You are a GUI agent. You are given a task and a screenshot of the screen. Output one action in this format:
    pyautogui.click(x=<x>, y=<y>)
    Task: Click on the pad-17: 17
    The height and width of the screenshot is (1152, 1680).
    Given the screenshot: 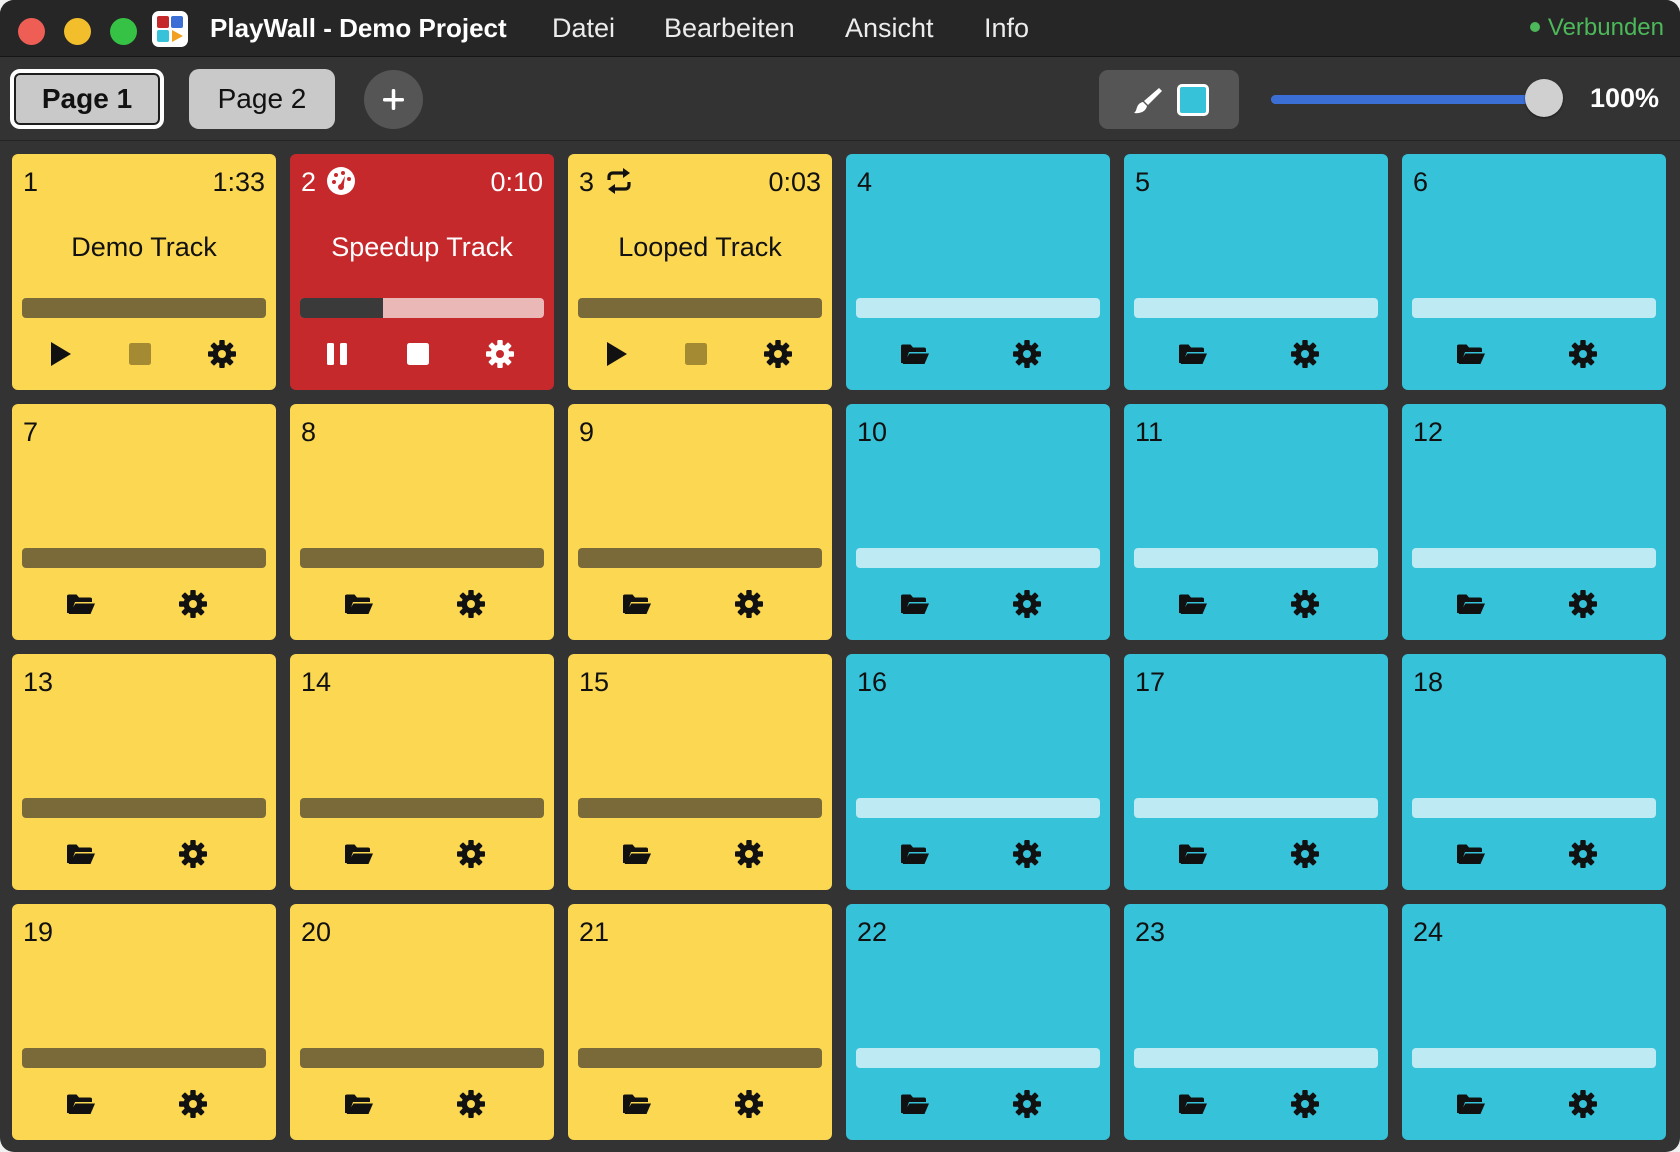 What is the action you would take?
    pyautogui.click(x=1256, y=772)
    